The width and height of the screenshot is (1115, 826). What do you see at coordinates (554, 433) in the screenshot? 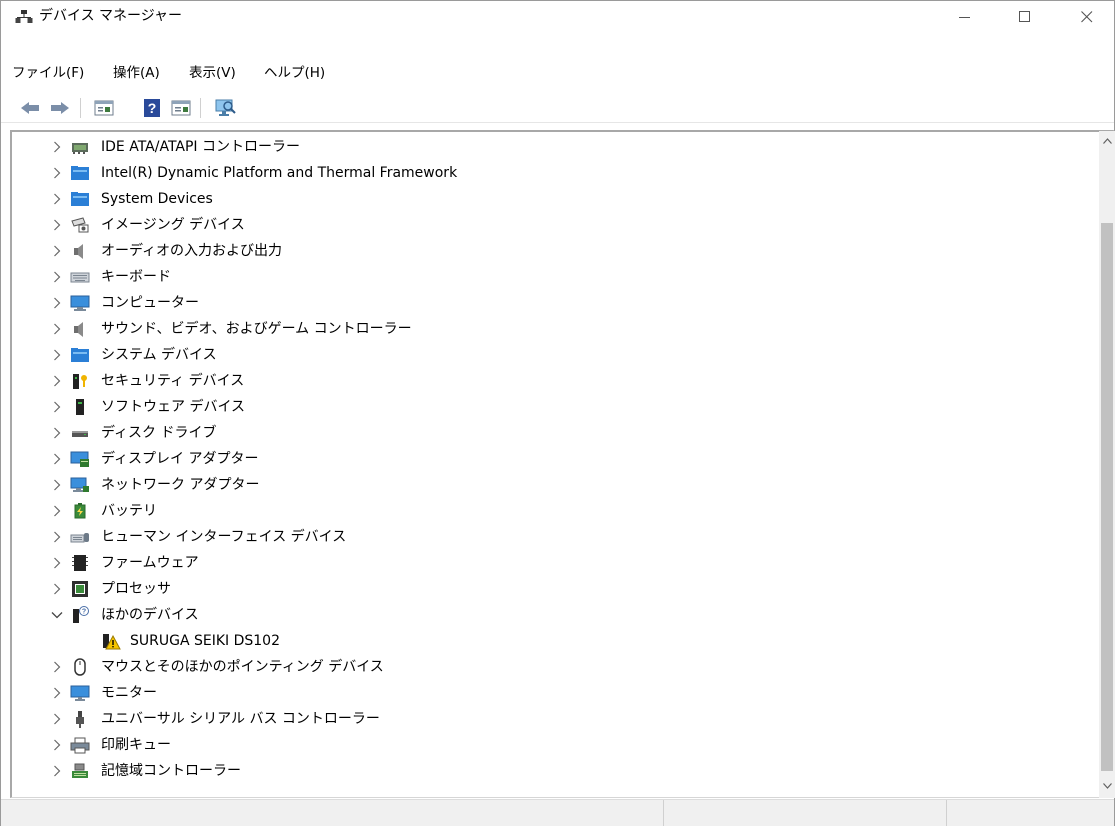
I see `device-category: ディスク ドライブ` at bounding box center [554, 433].